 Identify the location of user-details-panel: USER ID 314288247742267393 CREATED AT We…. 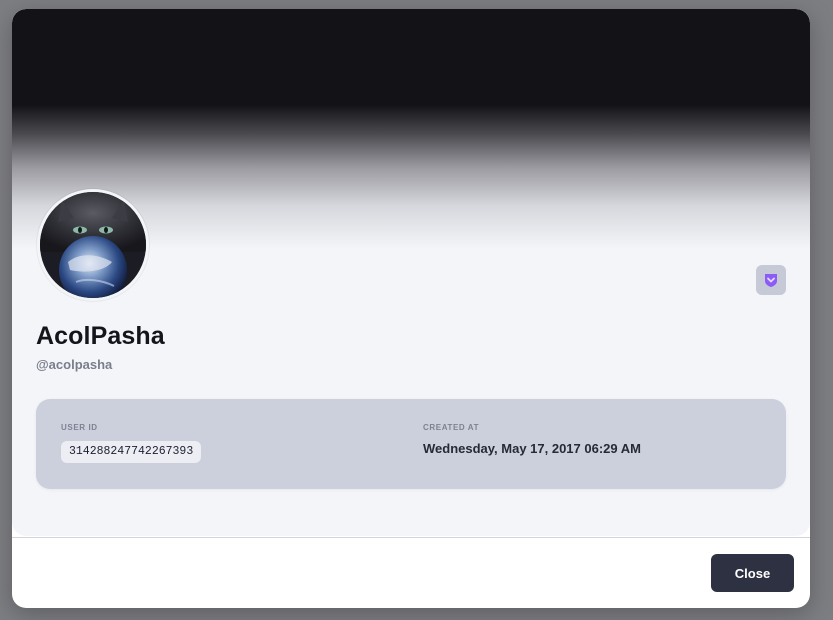
(411, 444).